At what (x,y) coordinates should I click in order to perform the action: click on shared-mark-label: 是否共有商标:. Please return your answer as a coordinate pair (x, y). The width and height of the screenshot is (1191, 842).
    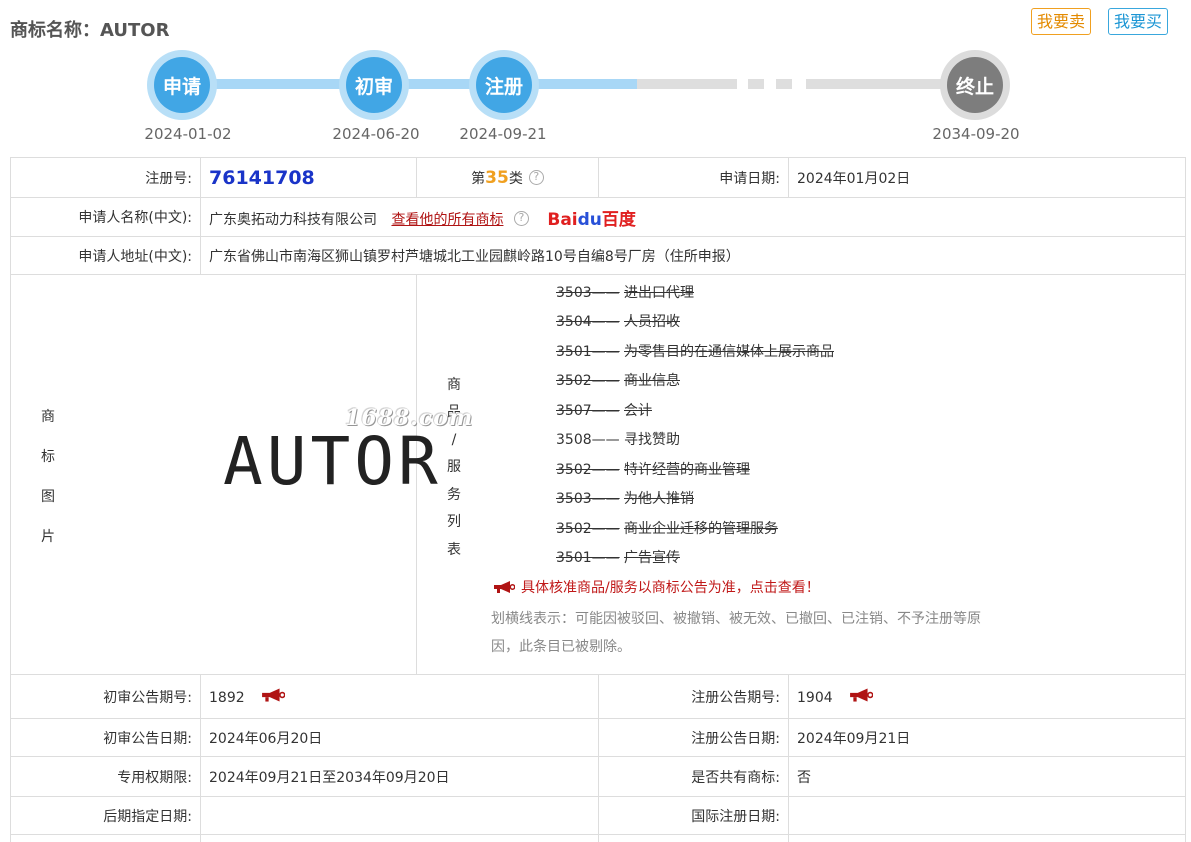
    Looking at the image, I should click on (693, 776).